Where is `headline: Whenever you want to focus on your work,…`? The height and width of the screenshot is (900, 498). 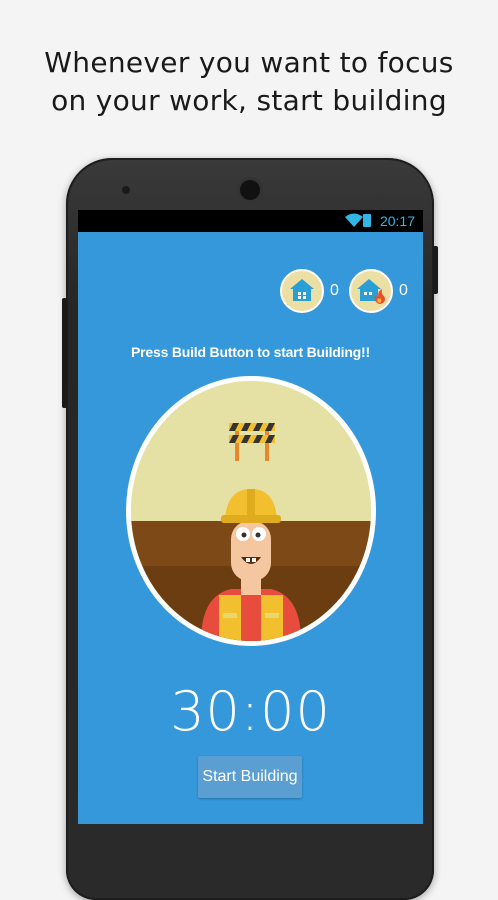 headline: Whenever you want to focus on your work,… is located at coordinates (249, 82).